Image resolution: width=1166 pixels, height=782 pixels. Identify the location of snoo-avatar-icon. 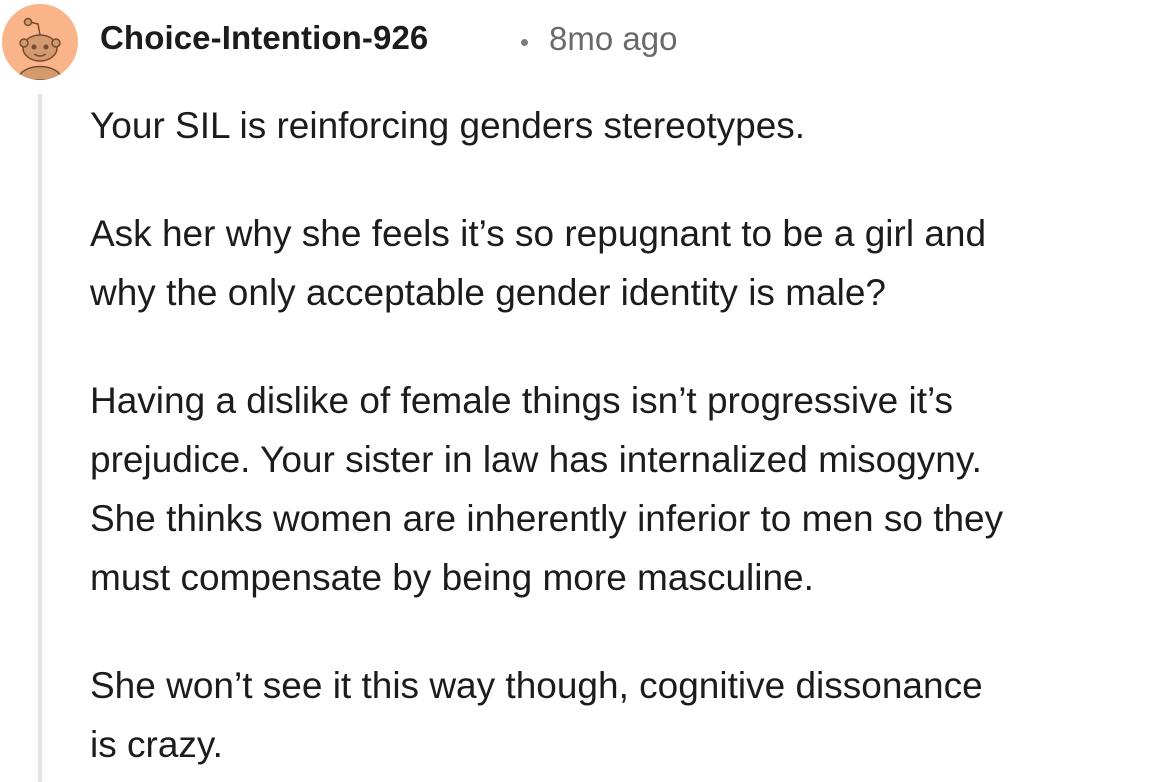
(40, 42).